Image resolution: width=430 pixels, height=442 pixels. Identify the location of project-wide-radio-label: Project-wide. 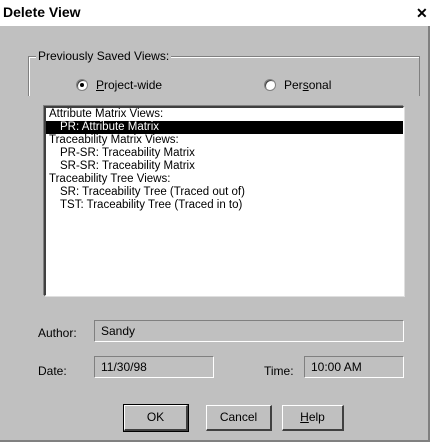
(129, 85).